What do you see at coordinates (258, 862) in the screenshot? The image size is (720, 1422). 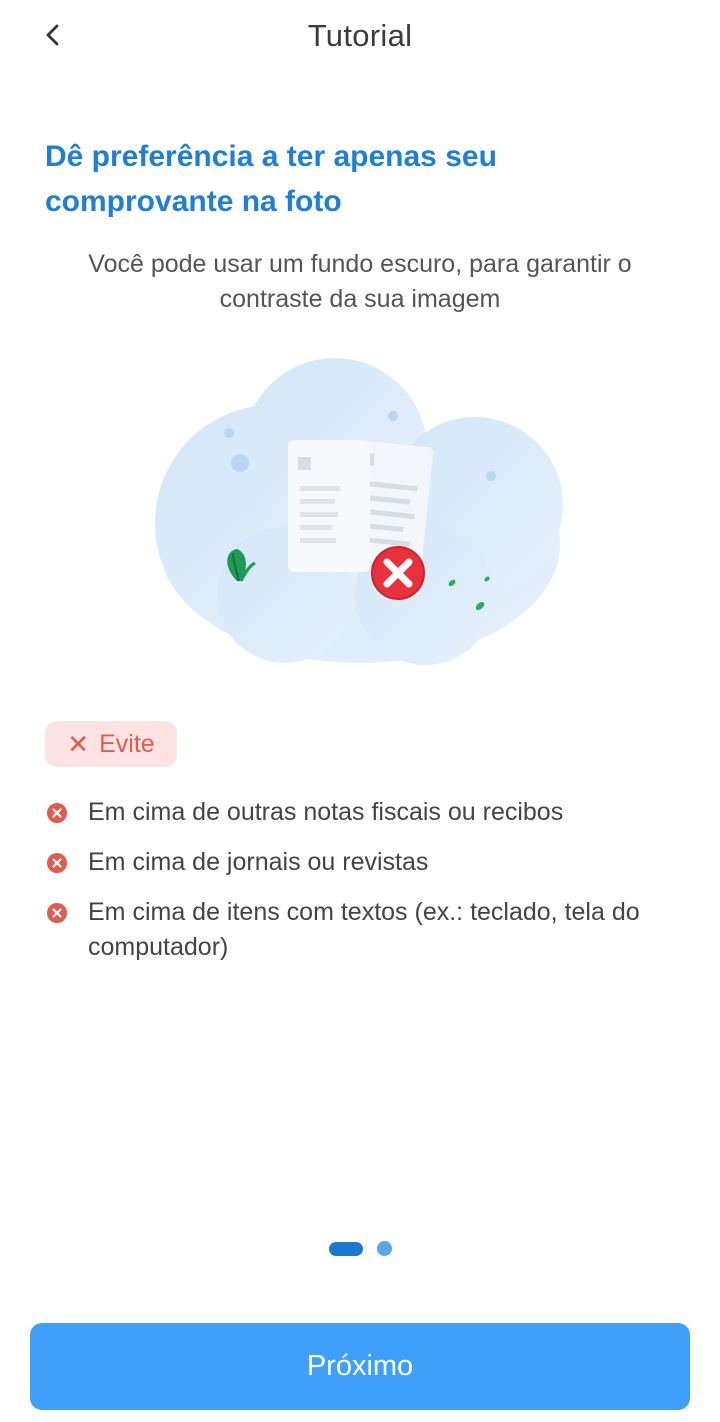 I see `avoid-item-text: Em cima de jornais ou revistas` at bounding box center [258, 862].